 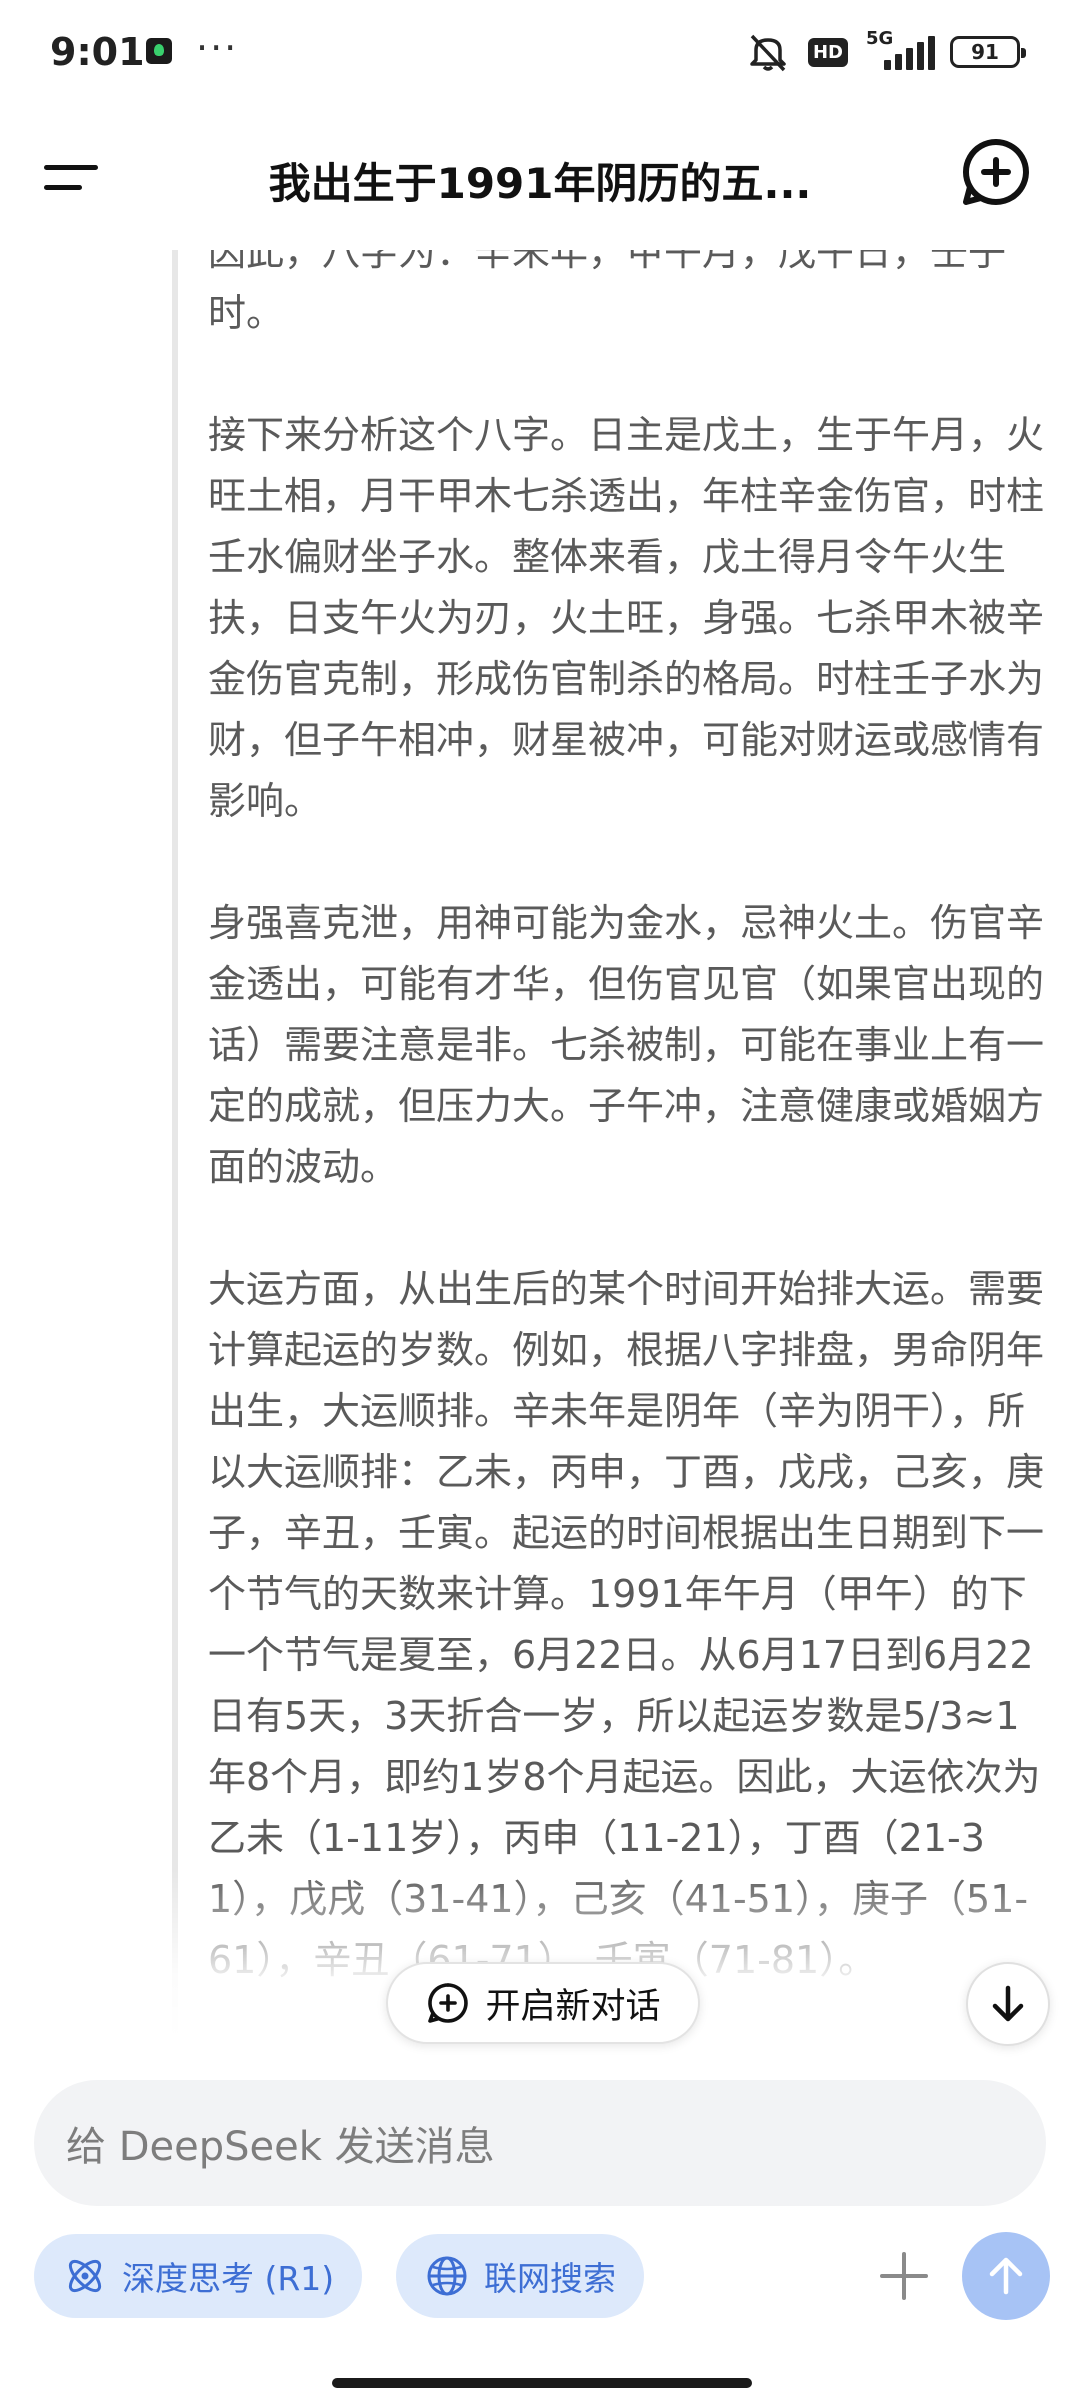 I want to click on arrow-up-icon, so click(x=1006, y=2276).